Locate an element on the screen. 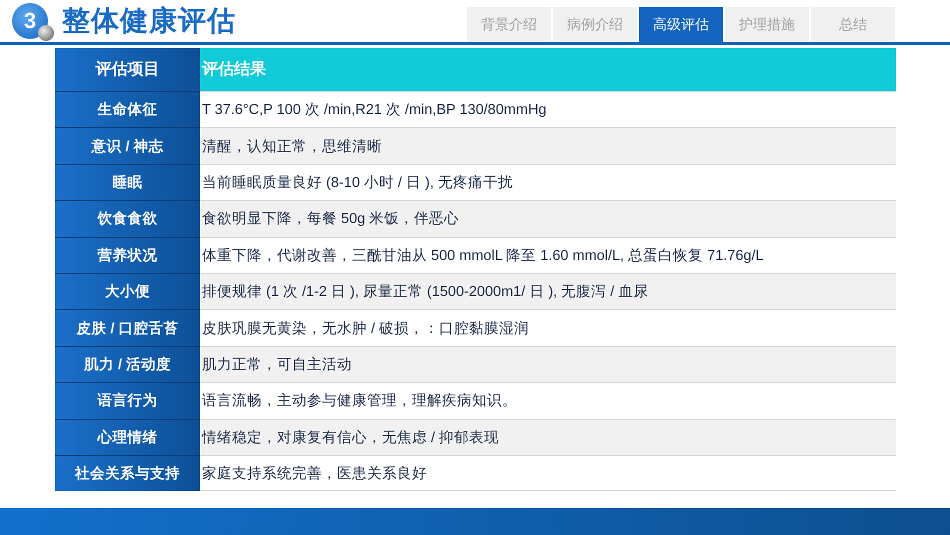 This screenshot has width=950, height=535. table-cell: 食欲明显下降，每餐 50g 米饭，伴恶心 is located at coordinates (548, 218).